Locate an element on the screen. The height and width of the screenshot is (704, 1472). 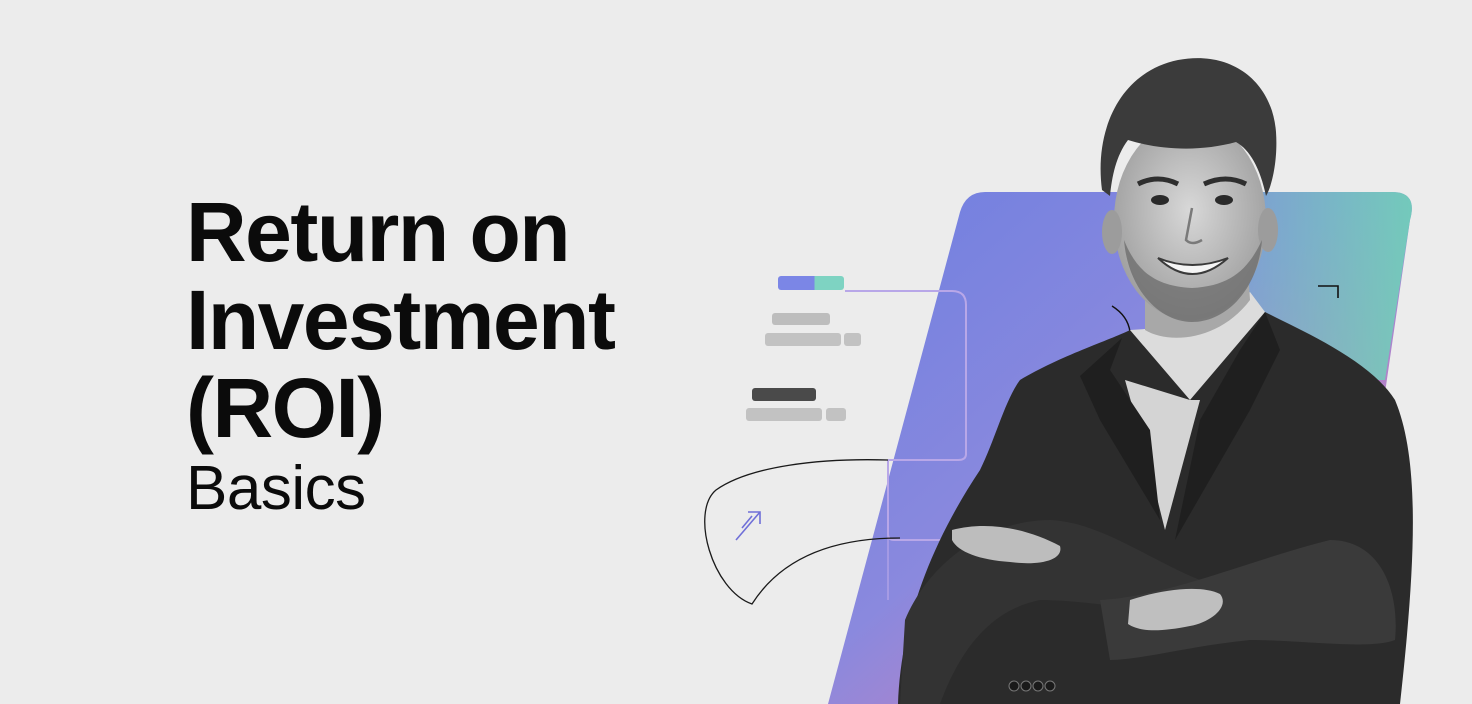
ui-bar-accent is located at coordinates (811, 283).